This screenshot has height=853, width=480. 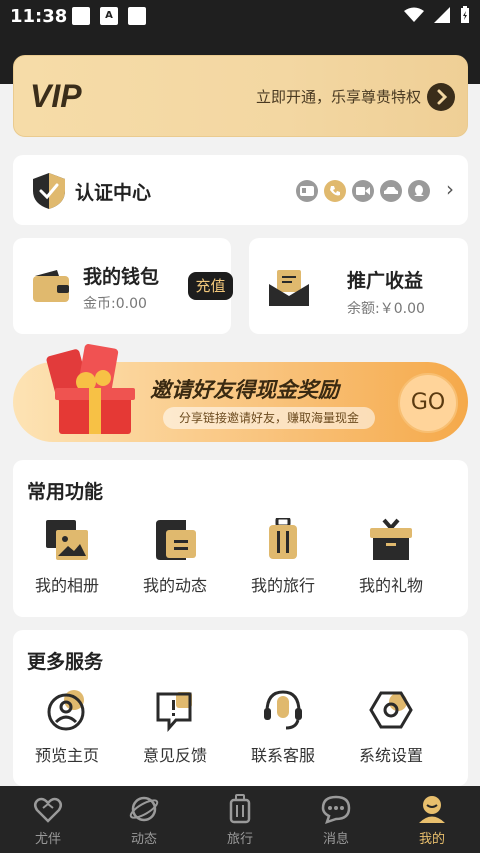 I want to click on profile-icon, so click(x=66, y=710).